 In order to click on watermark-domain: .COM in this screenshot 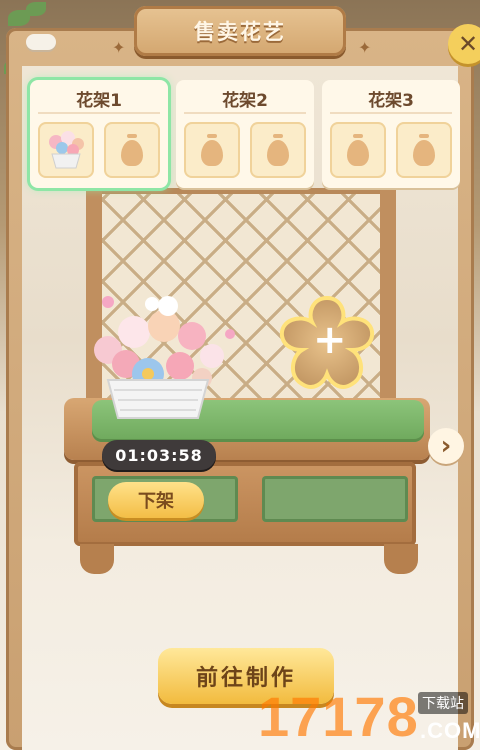, I will do `click(450, 730)`.